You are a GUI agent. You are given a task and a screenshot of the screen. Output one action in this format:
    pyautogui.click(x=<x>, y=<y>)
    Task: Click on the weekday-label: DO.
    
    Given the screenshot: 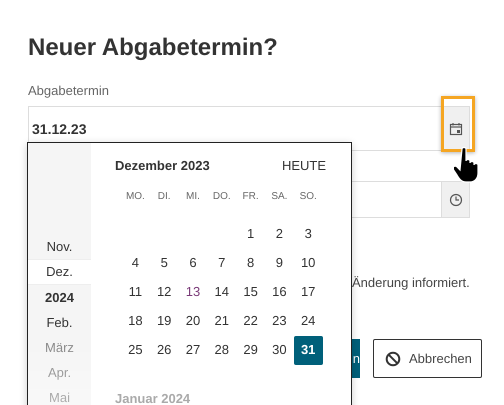 What is the action you would take?
    pyautogui.click(x=222, y=197)
    